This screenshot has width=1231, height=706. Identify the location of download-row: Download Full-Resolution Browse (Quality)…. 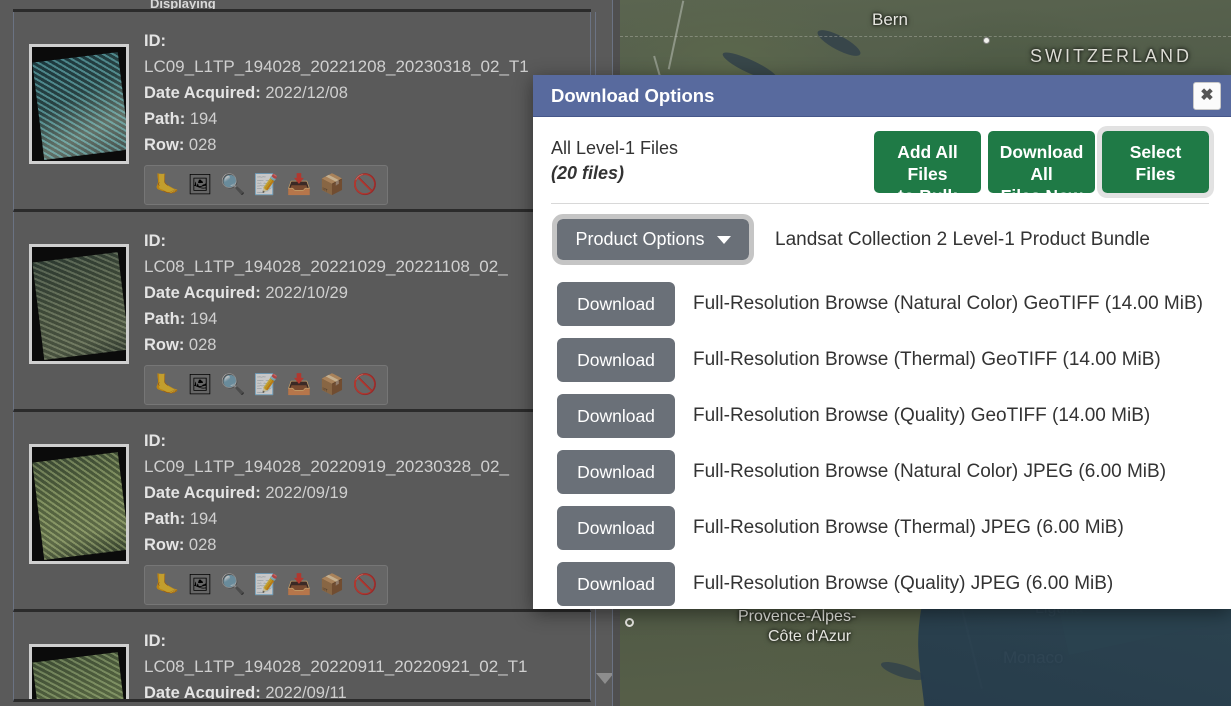
(880, 416).